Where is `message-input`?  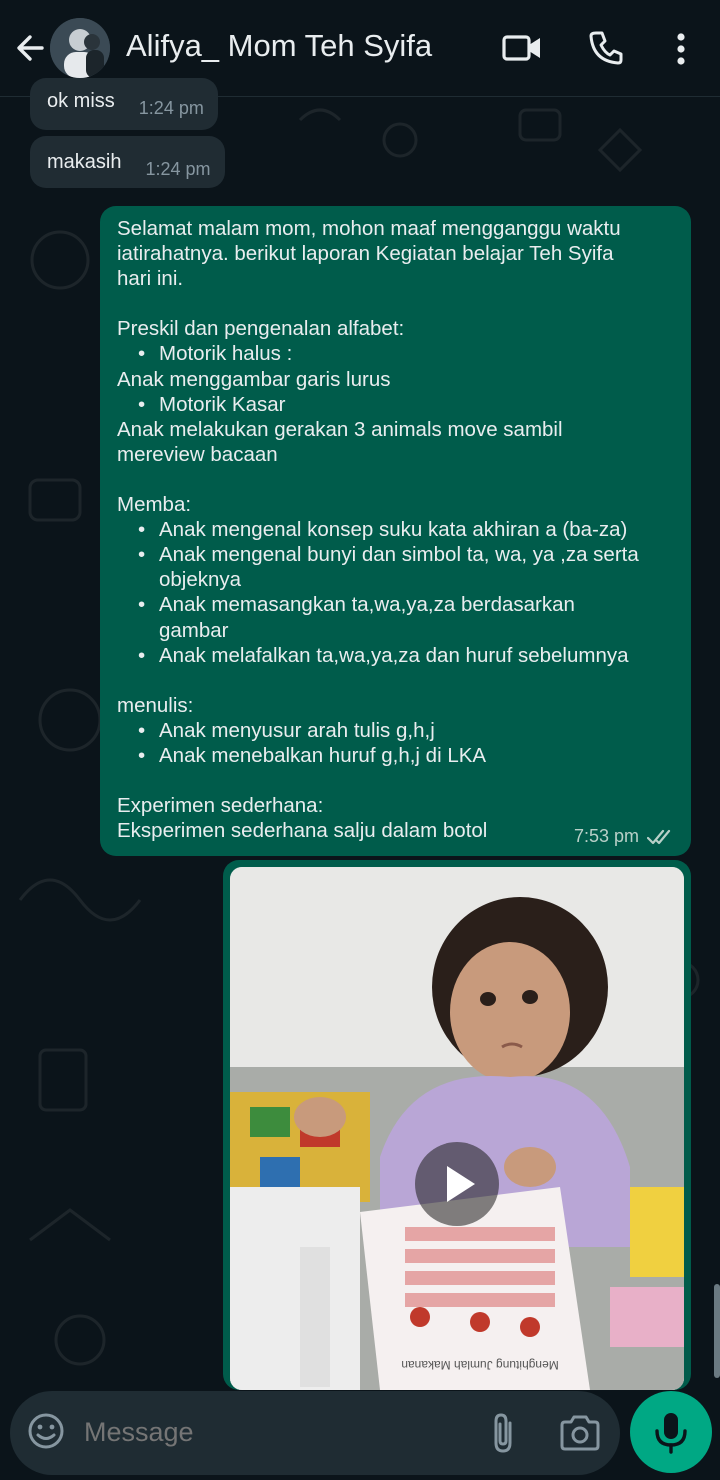
message-input is located at coordinates (274, 1432).